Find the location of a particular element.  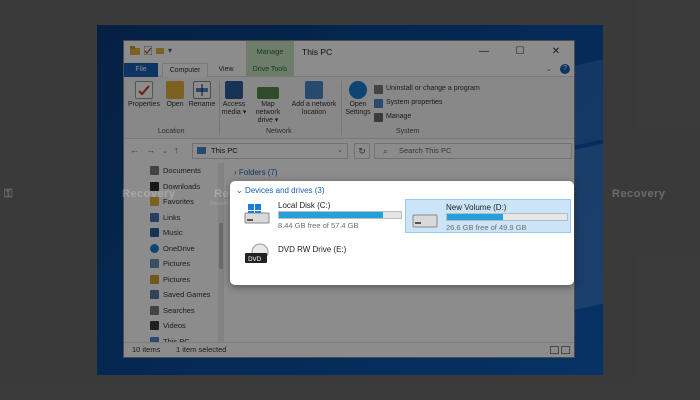

drive-d: New Volume (D:) 26.6 GB free of 49.9 GB is located at coordinates (488, 216).